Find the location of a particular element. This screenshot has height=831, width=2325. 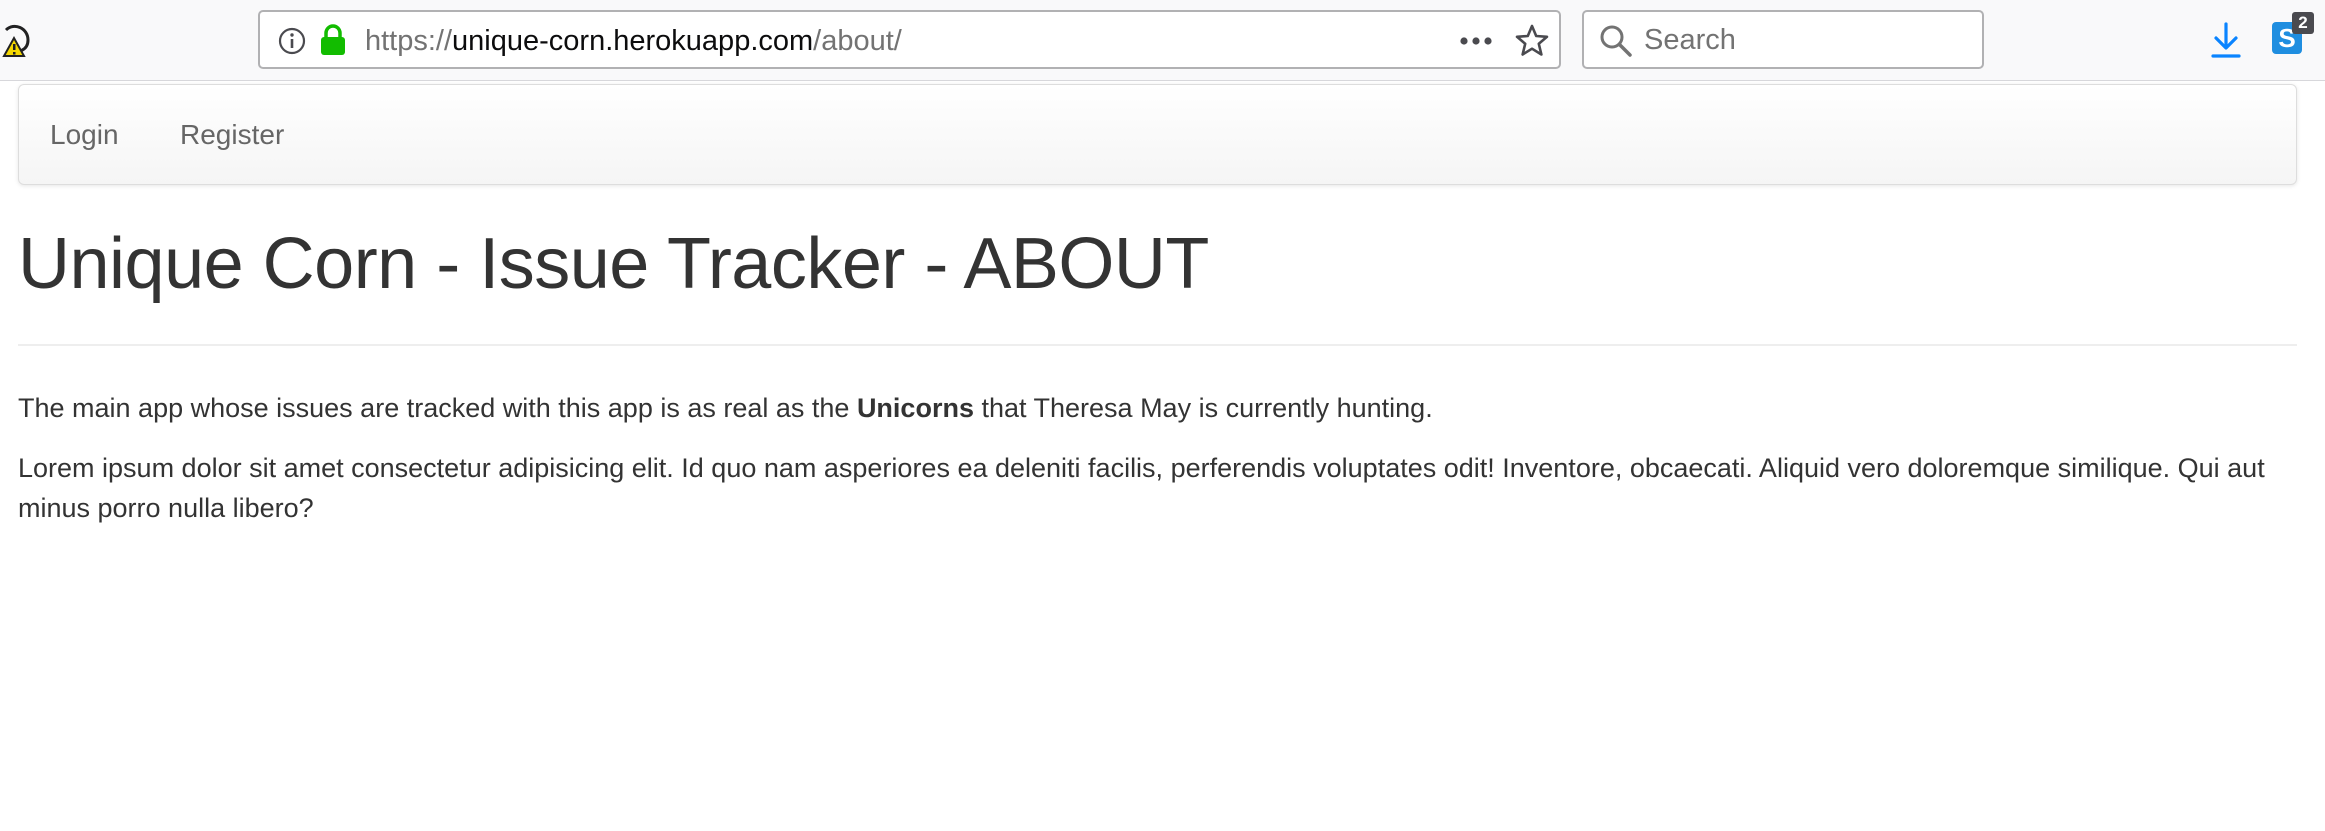

url-text: https://unique-corn.herokuapp.com/about/ is located at coordinates (633, 41).